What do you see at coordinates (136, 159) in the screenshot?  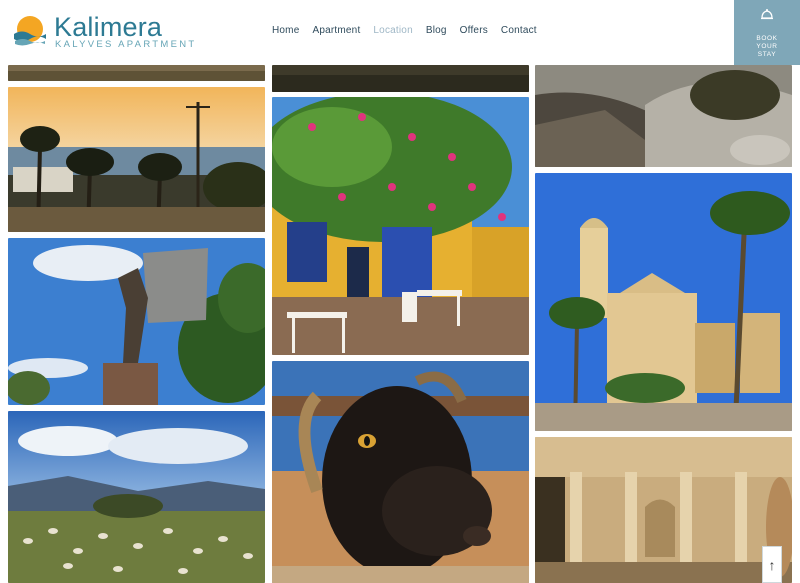 I see `photo-sunset-village` at bounding box center [136, 159].